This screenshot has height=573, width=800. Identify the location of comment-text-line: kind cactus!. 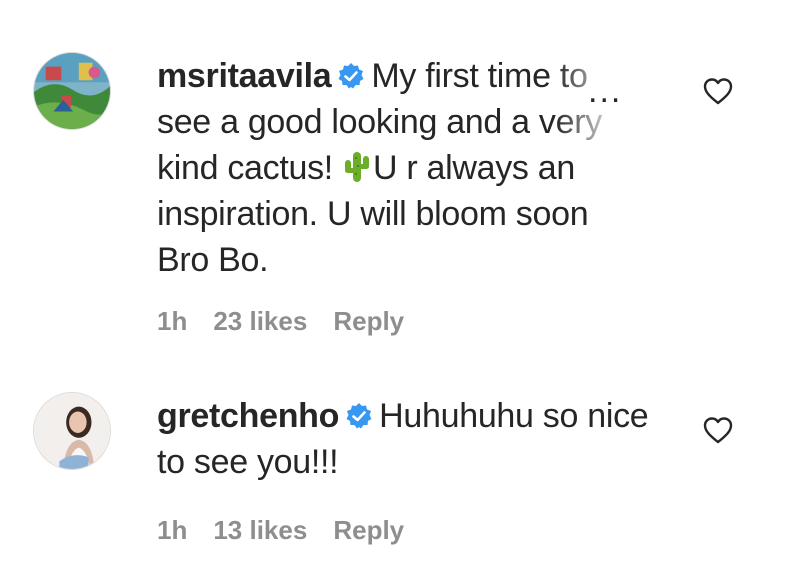
(245, 168).